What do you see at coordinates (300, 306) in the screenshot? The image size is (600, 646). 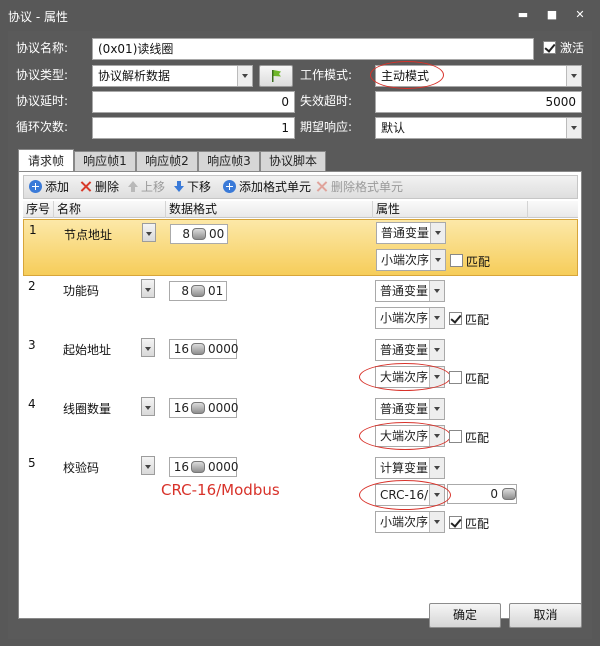 I see `table-row: 2 功能码 8 01 普通变量 小端次序 匹配` at bounding box center [300, 306].